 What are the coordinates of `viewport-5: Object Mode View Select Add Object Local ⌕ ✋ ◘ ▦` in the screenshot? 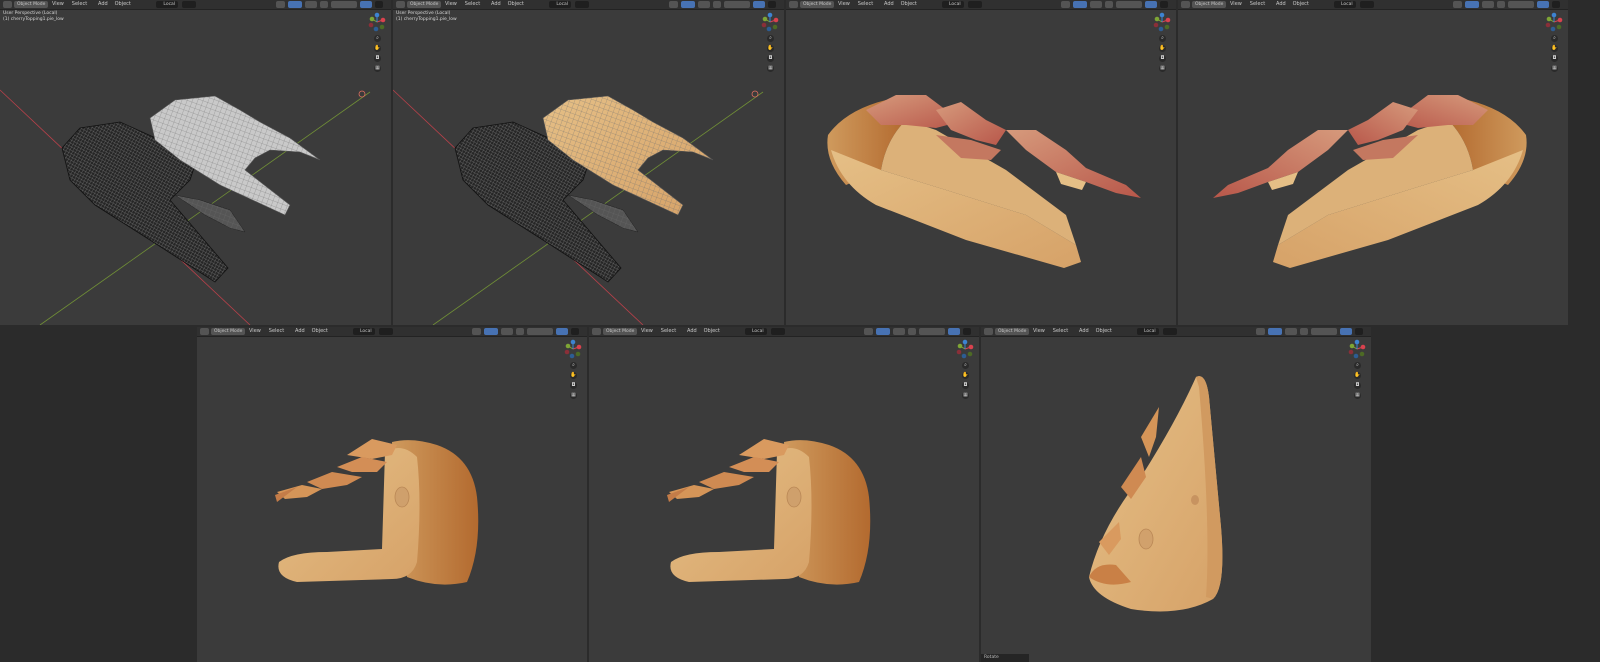 It's located at (392, 494).